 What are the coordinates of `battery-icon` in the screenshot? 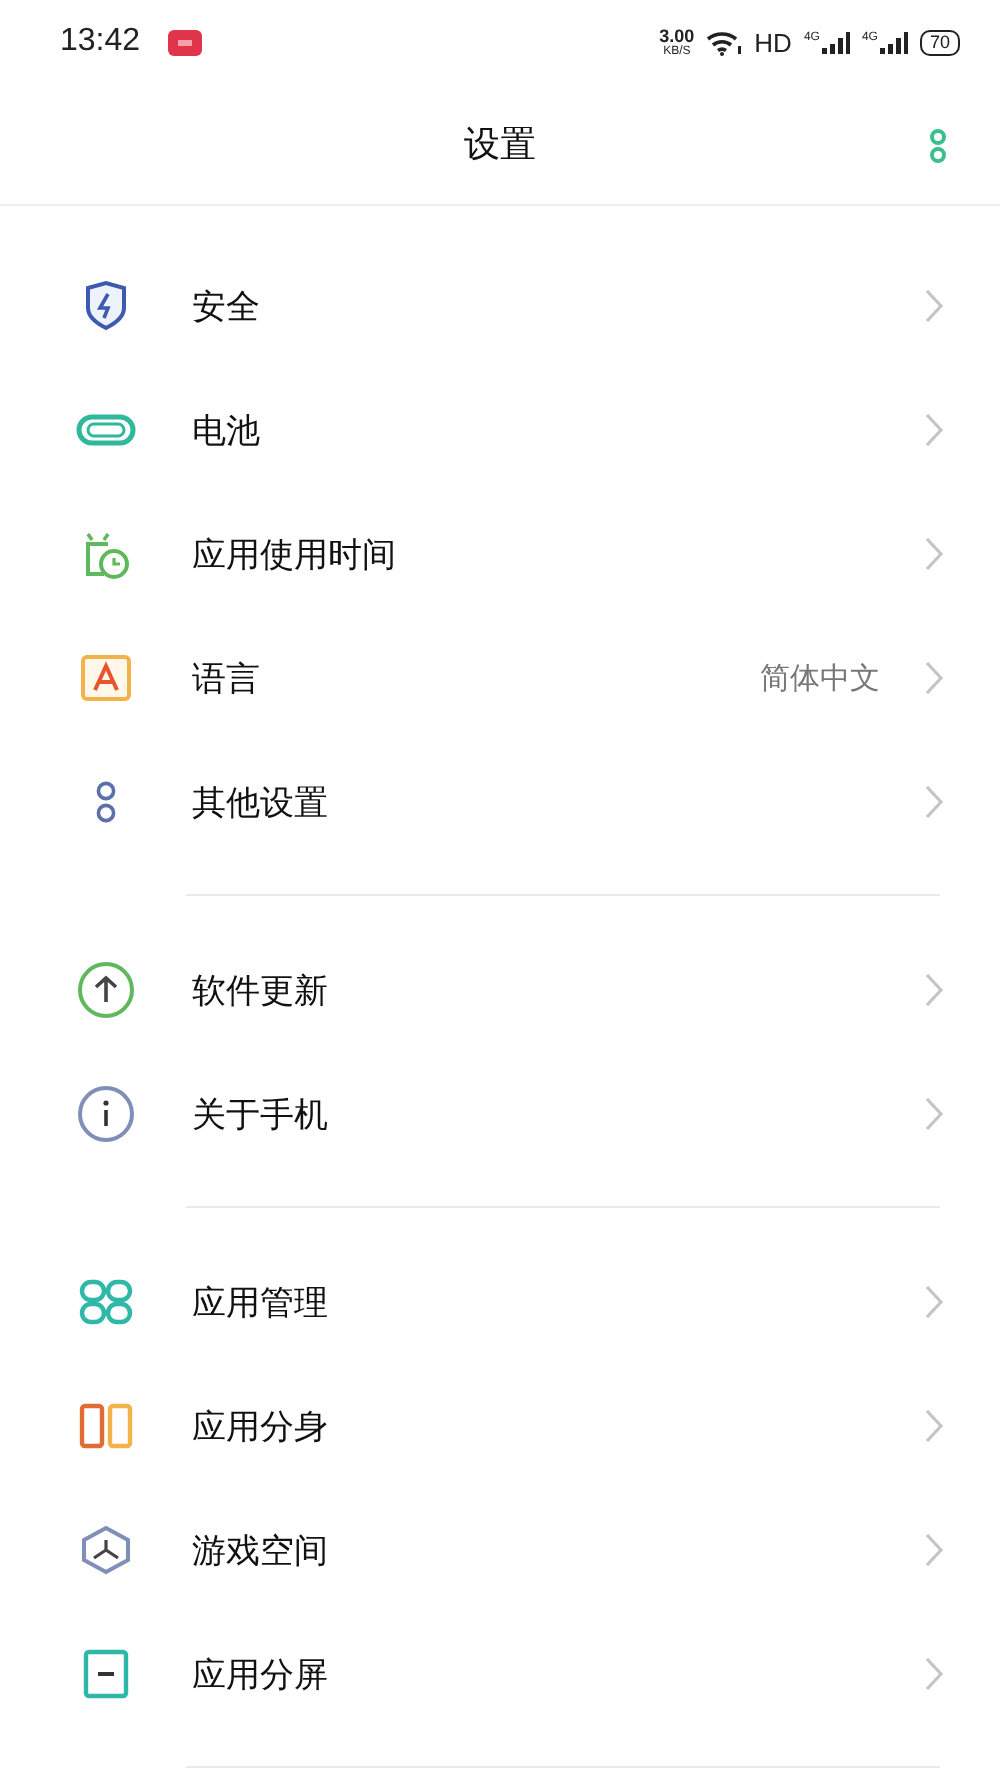 It's located at (106, 430).